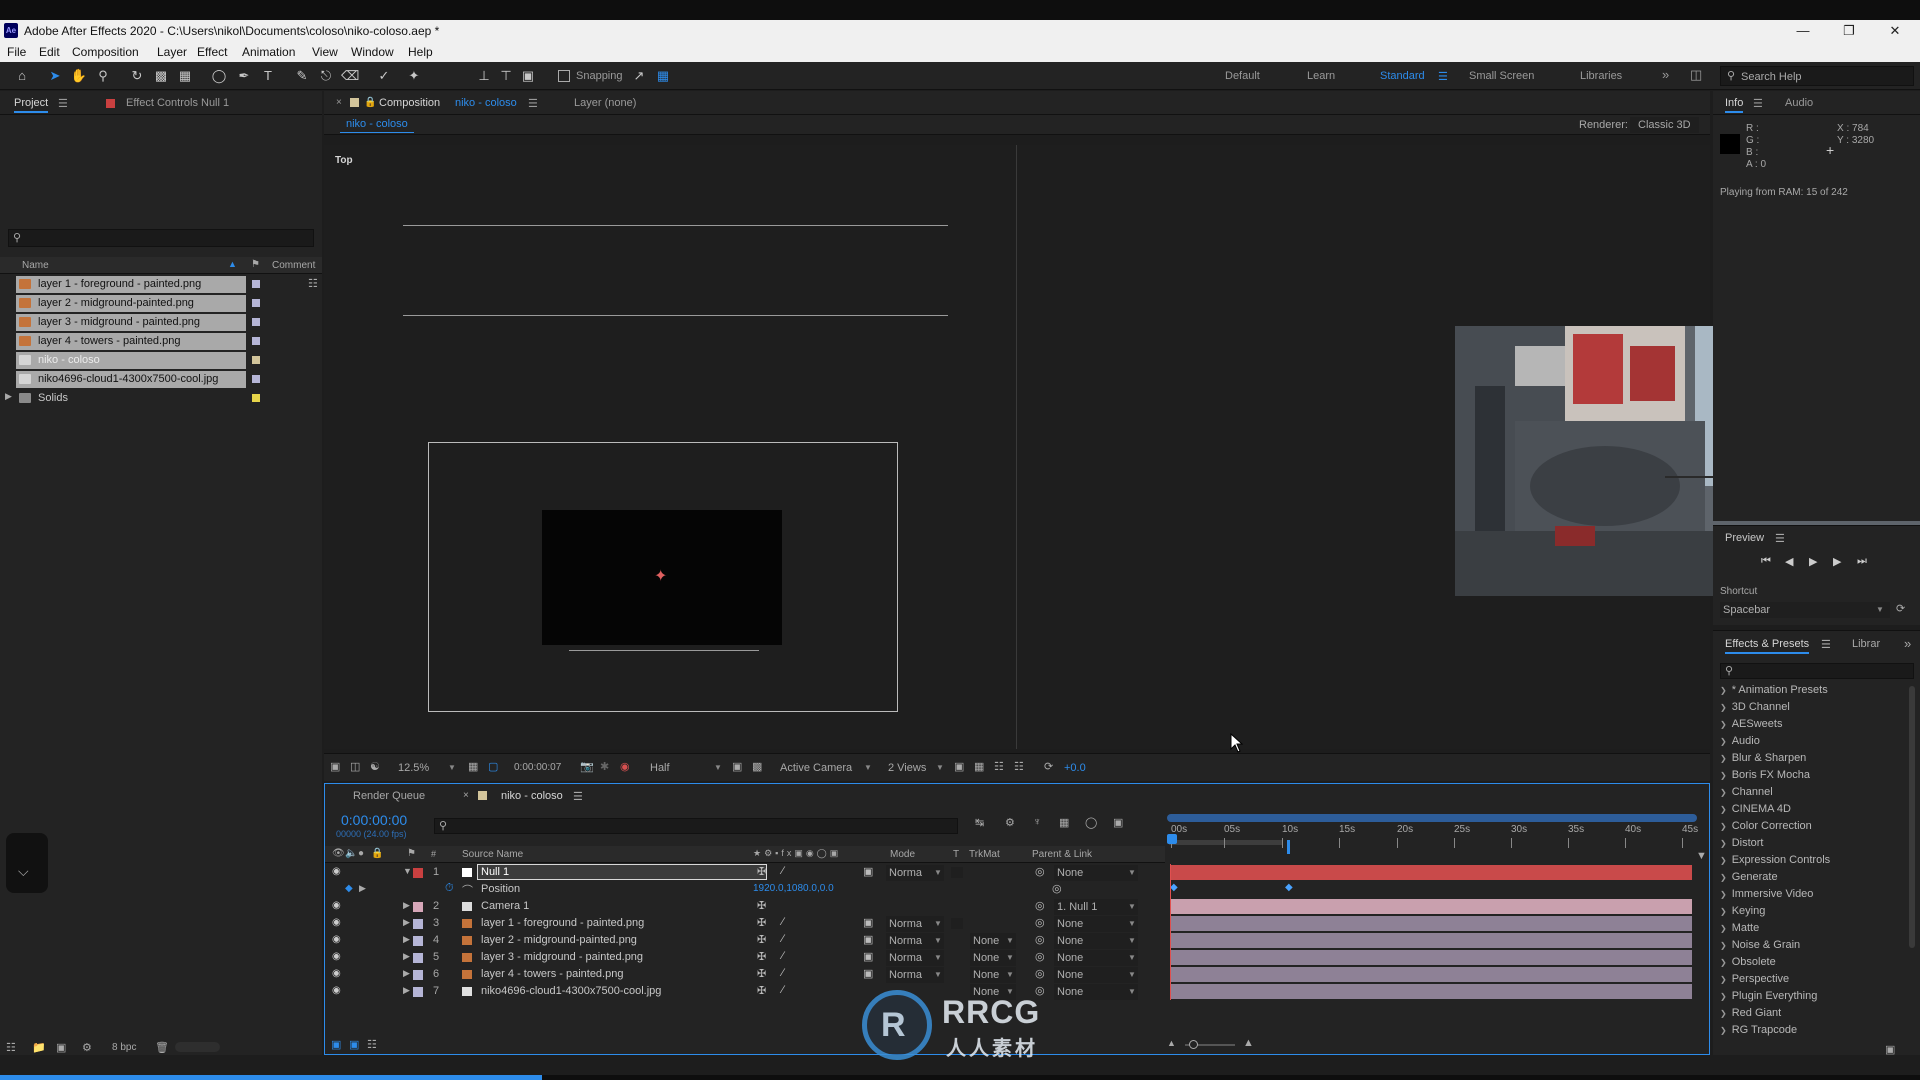 The height and width of the screenshot is (1080, 1920). I want to click on layer-switches-toggle-icon: ▣, so click(336, 1044).